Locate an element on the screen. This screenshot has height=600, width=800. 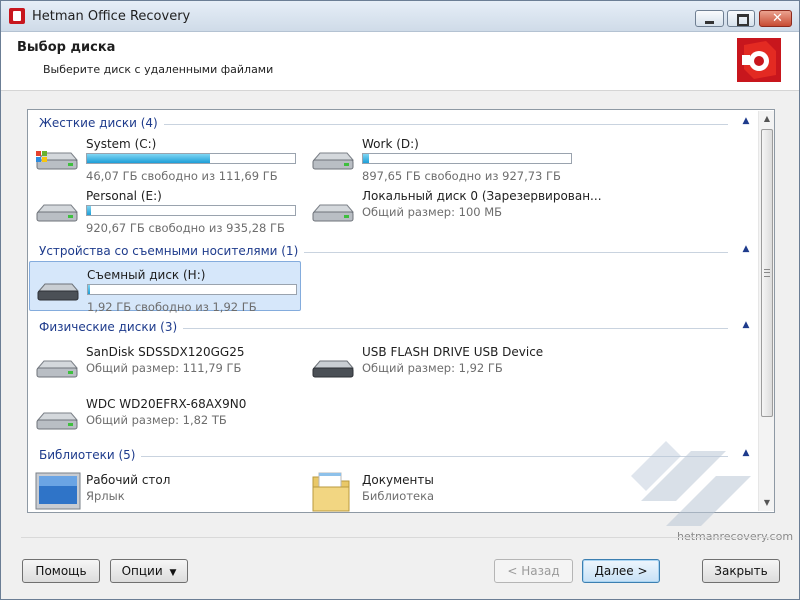
scrollbar-thumb is located at coordinates (767, 273).